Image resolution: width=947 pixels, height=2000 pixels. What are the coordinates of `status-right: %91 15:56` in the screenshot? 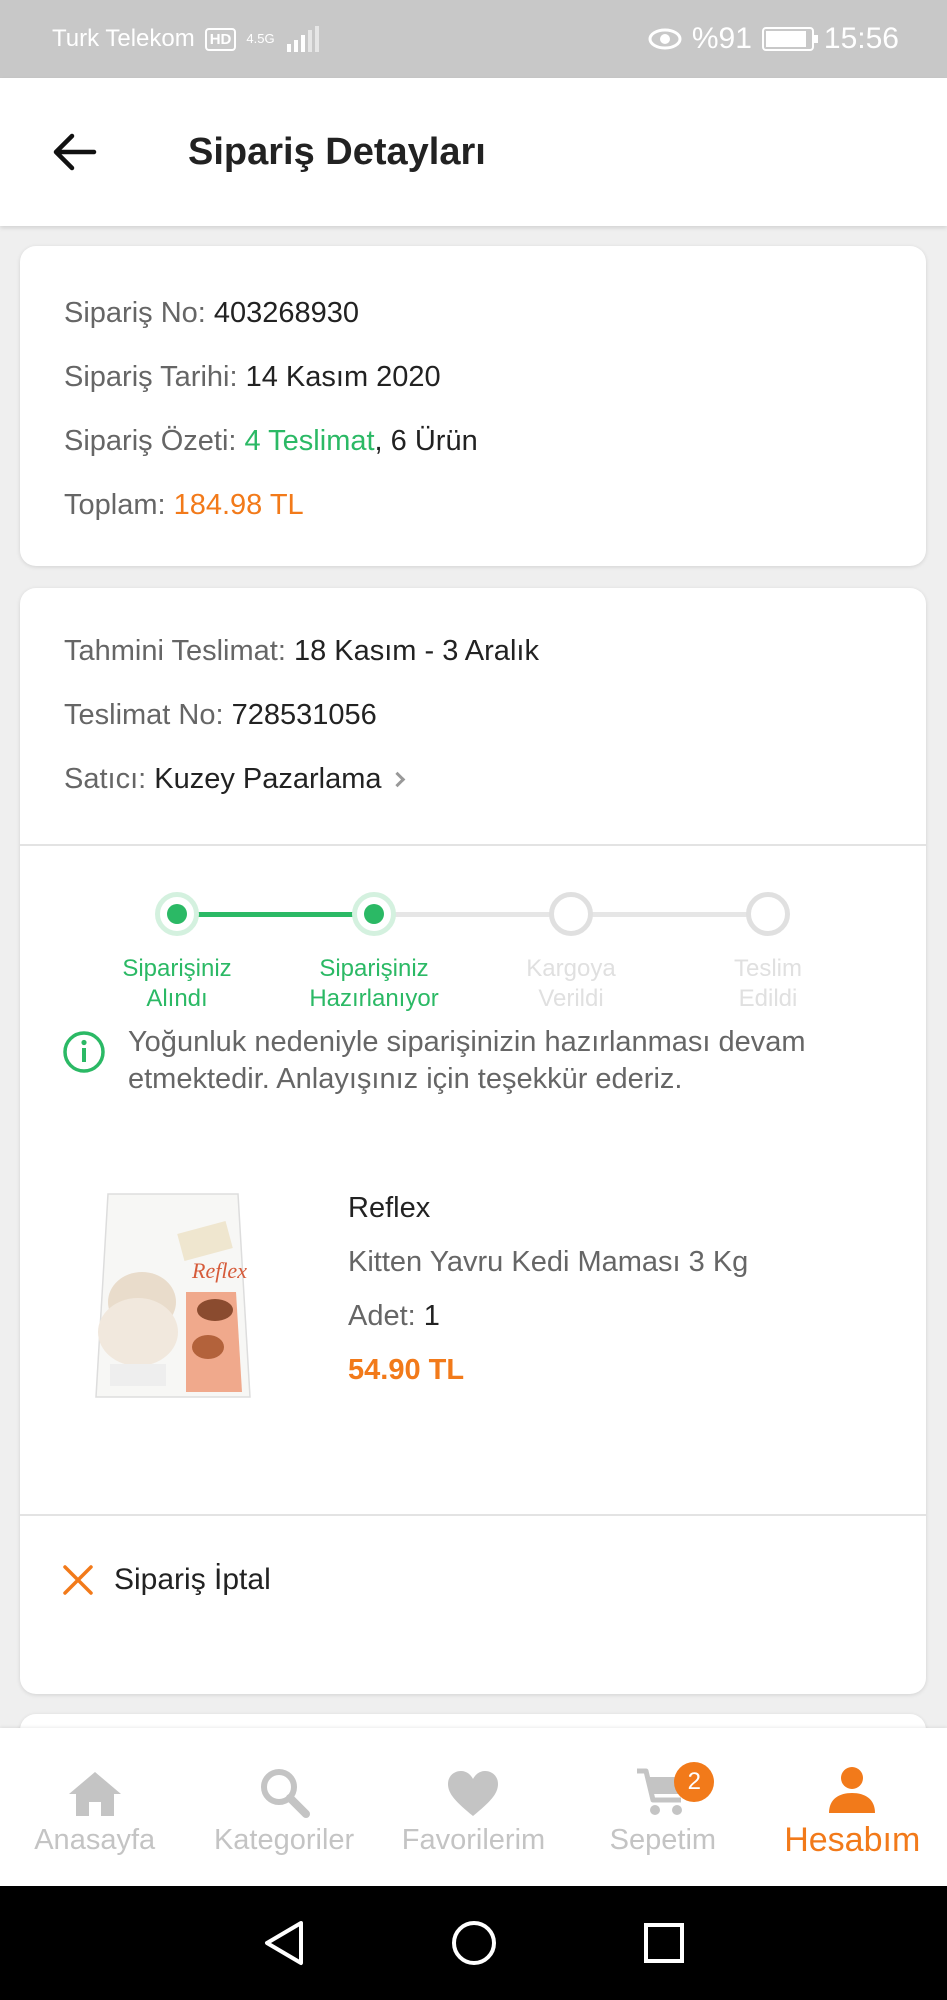 It's located at (773, 39).